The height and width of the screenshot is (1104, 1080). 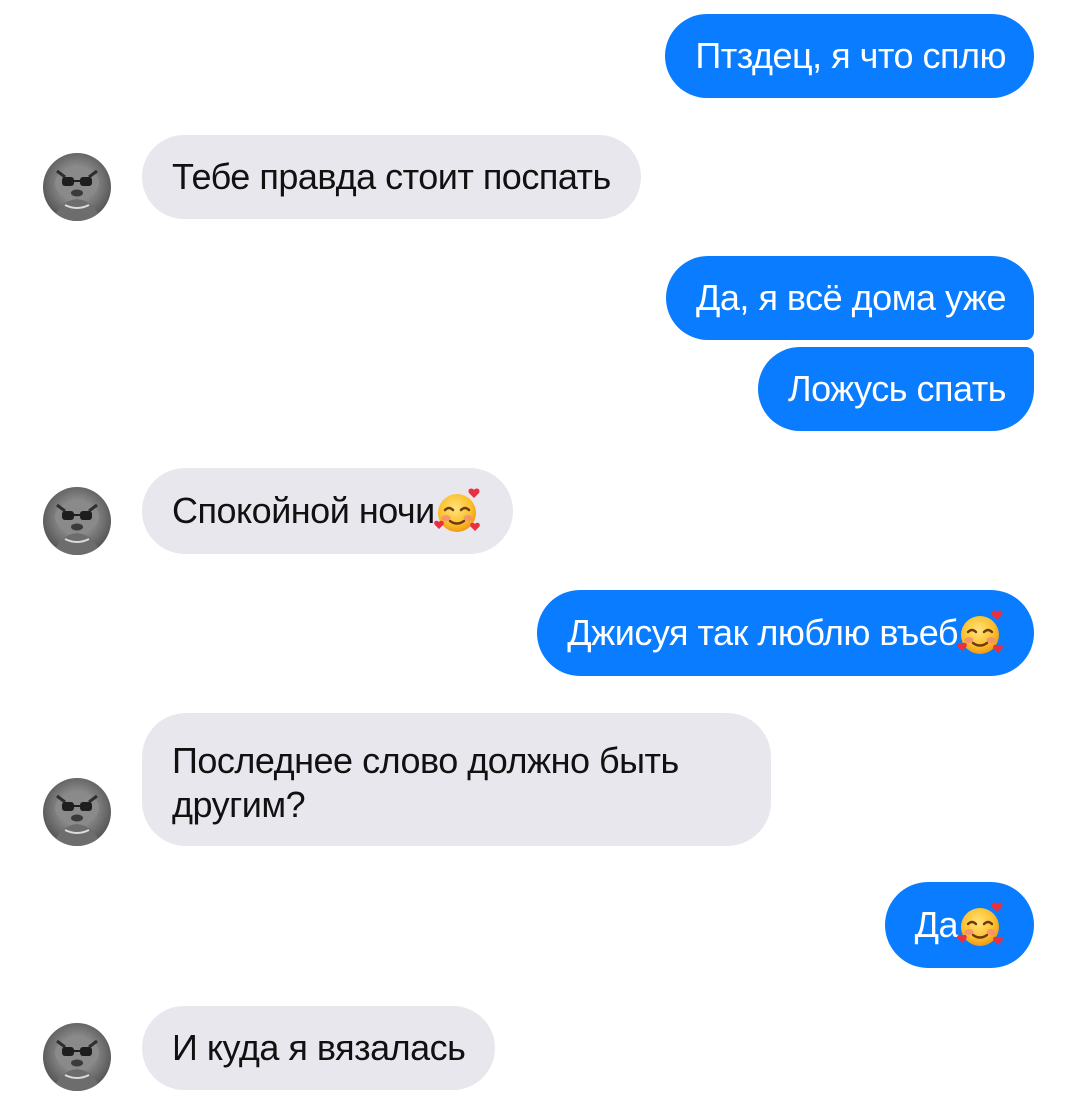 I want to click on message-text: Джисуя так люблю въеб, so click(x=762, y=632).